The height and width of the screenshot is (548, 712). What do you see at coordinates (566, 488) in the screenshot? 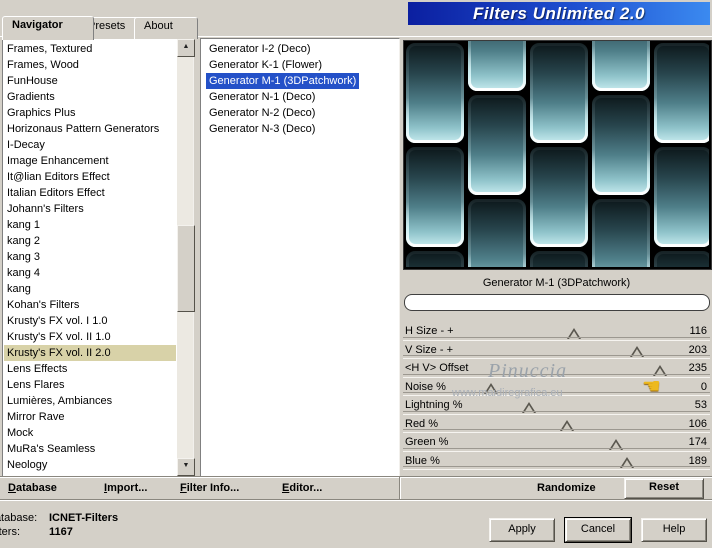
I see `randomize-button: Randomize` at bounding box center [566, 488].